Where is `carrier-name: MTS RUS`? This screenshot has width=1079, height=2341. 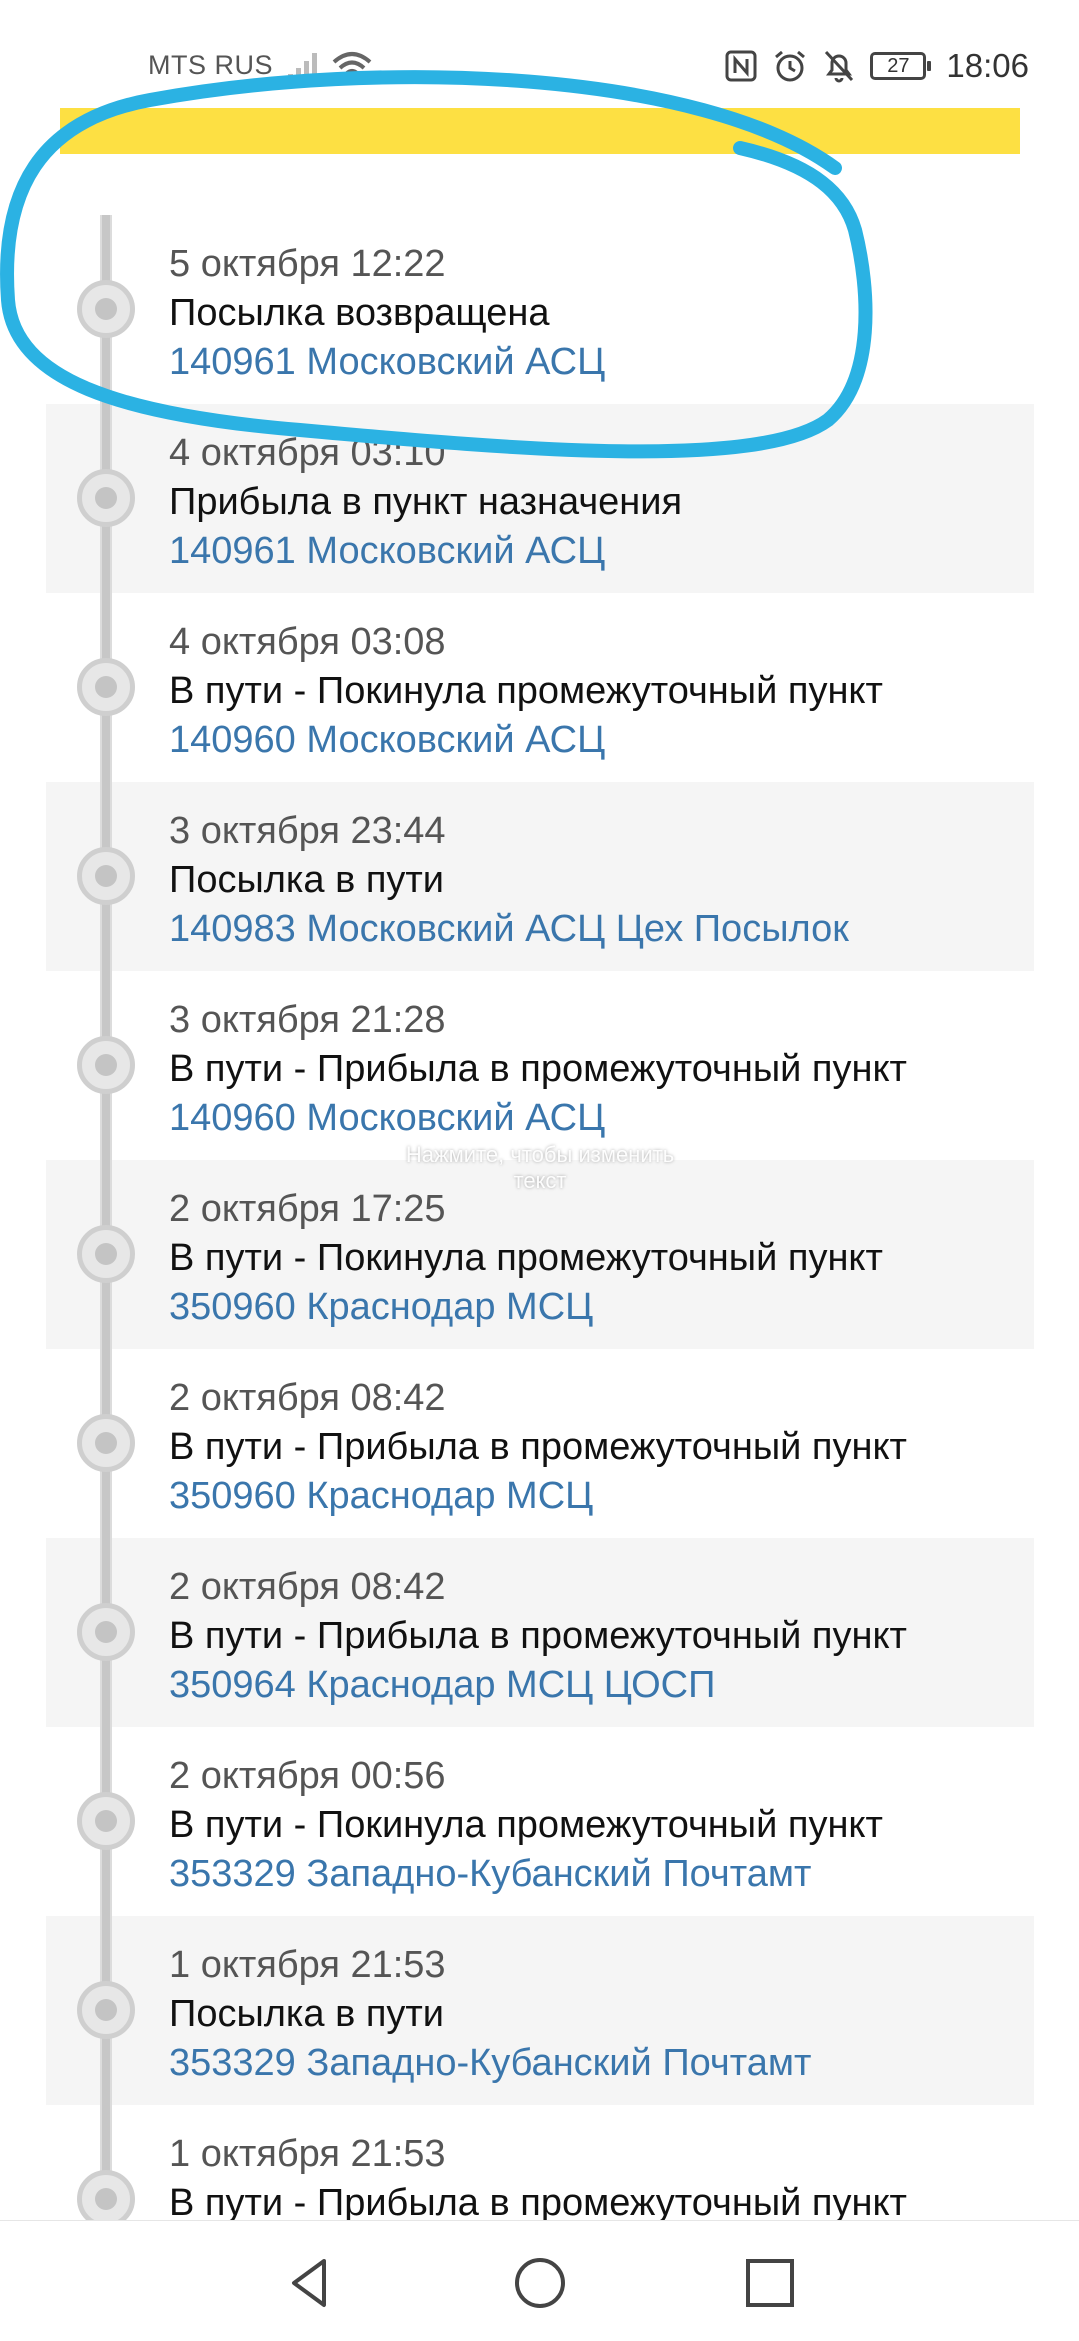
carrier-name: MTS RUS is located at coordinates (210, 65).